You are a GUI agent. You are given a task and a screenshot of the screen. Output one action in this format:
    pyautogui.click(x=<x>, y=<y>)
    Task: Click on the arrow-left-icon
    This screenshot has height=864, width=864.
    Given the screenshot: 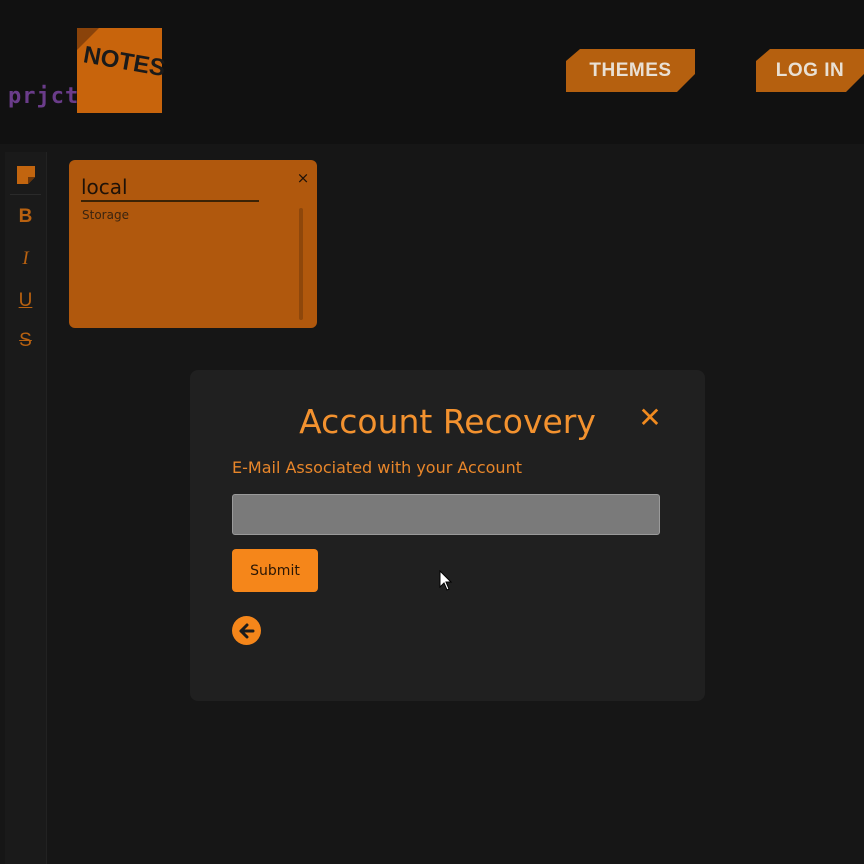 What is the action you would take?
    pyautogui.click(x=246, y=630)
    